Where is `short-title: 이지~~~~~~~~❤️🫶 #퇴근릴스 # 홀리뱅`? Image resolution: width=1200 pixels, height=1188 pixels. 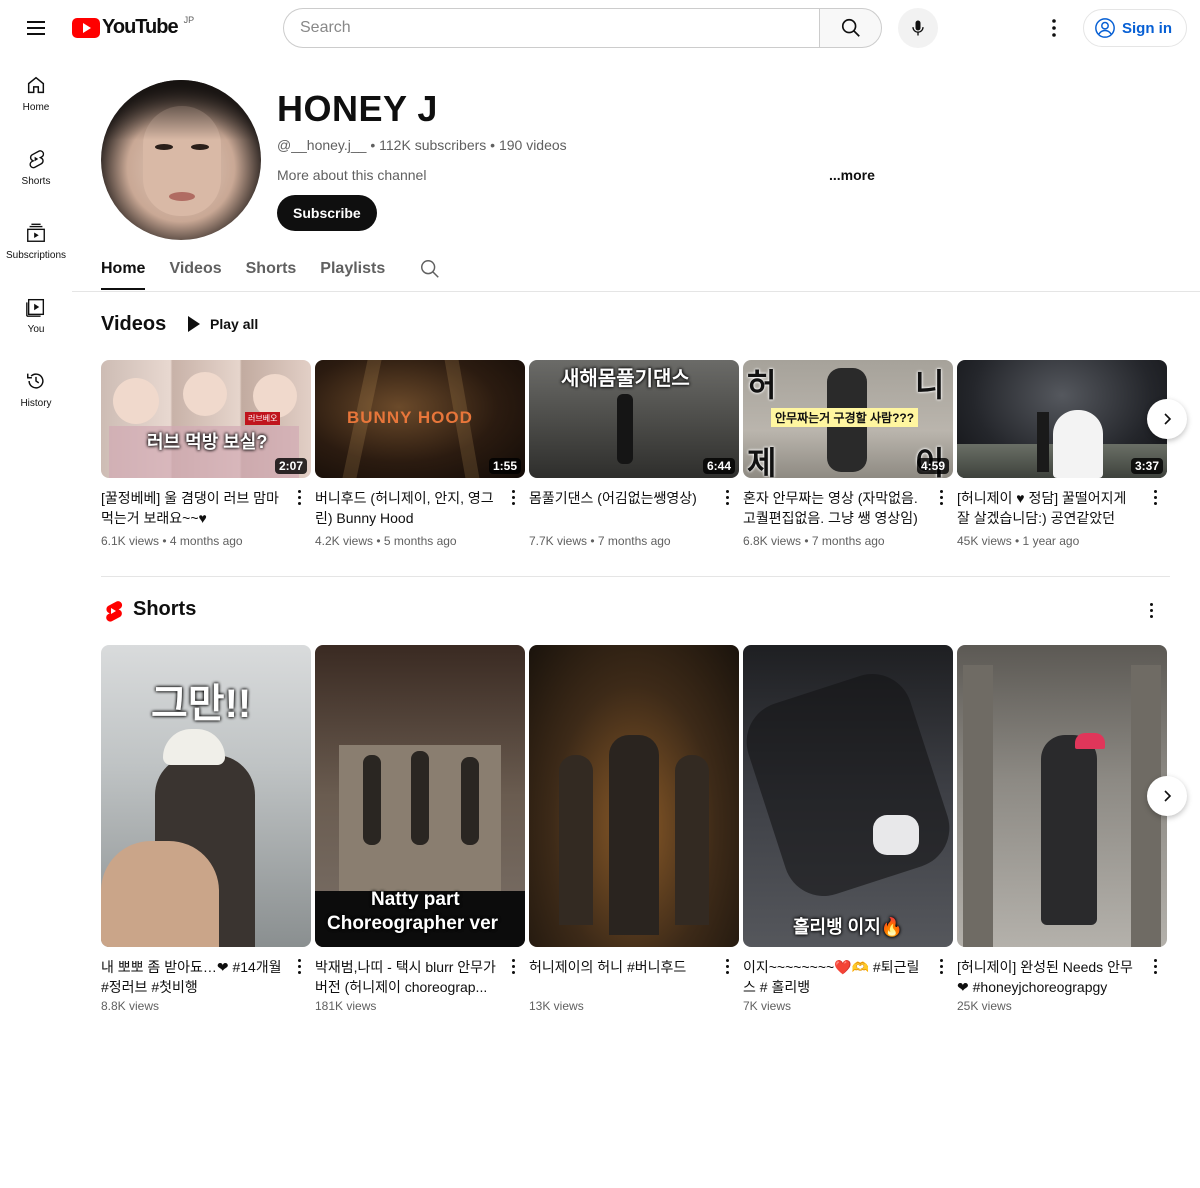 short-title: 이지~~~~~~~~❤️🫶 #퇴근릴스 # 홀리뱅 is located at coordinates (836, 977).